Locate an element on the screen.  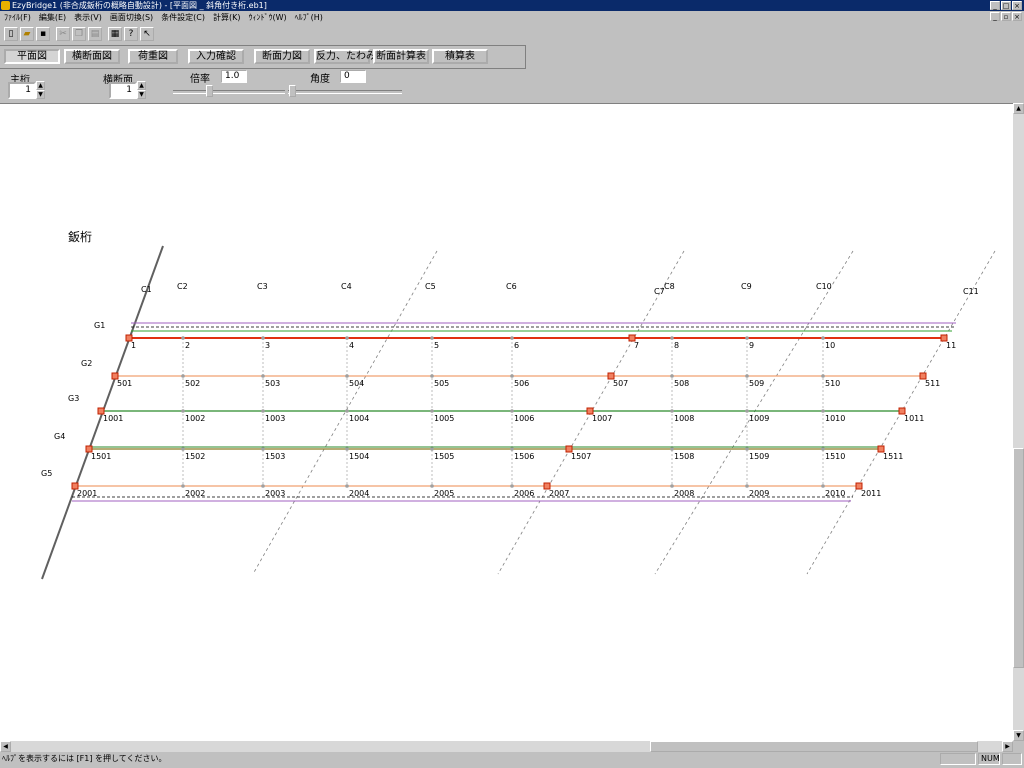
open-folder-icon: ▰ is located at coordinates (27, 34).